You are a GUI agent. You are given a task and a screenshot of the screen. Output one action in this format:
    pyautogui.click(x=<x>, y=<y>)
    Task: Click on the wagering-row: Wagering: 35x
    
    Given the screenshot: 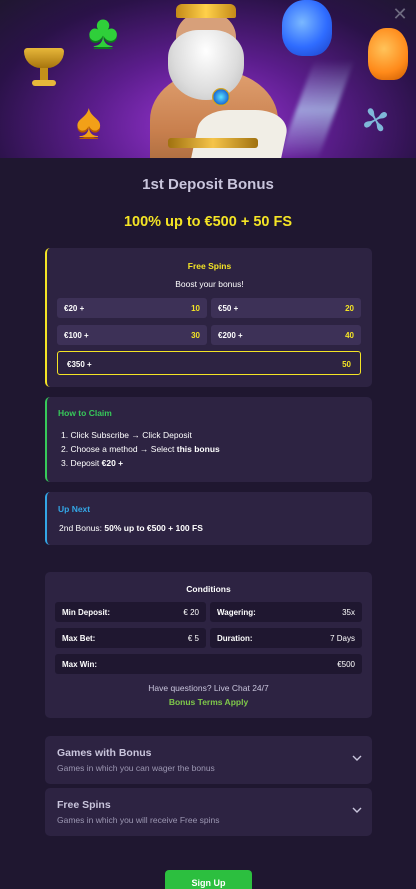 What is the action you would take?
    pyautogui.click(x=286, y=612)
    